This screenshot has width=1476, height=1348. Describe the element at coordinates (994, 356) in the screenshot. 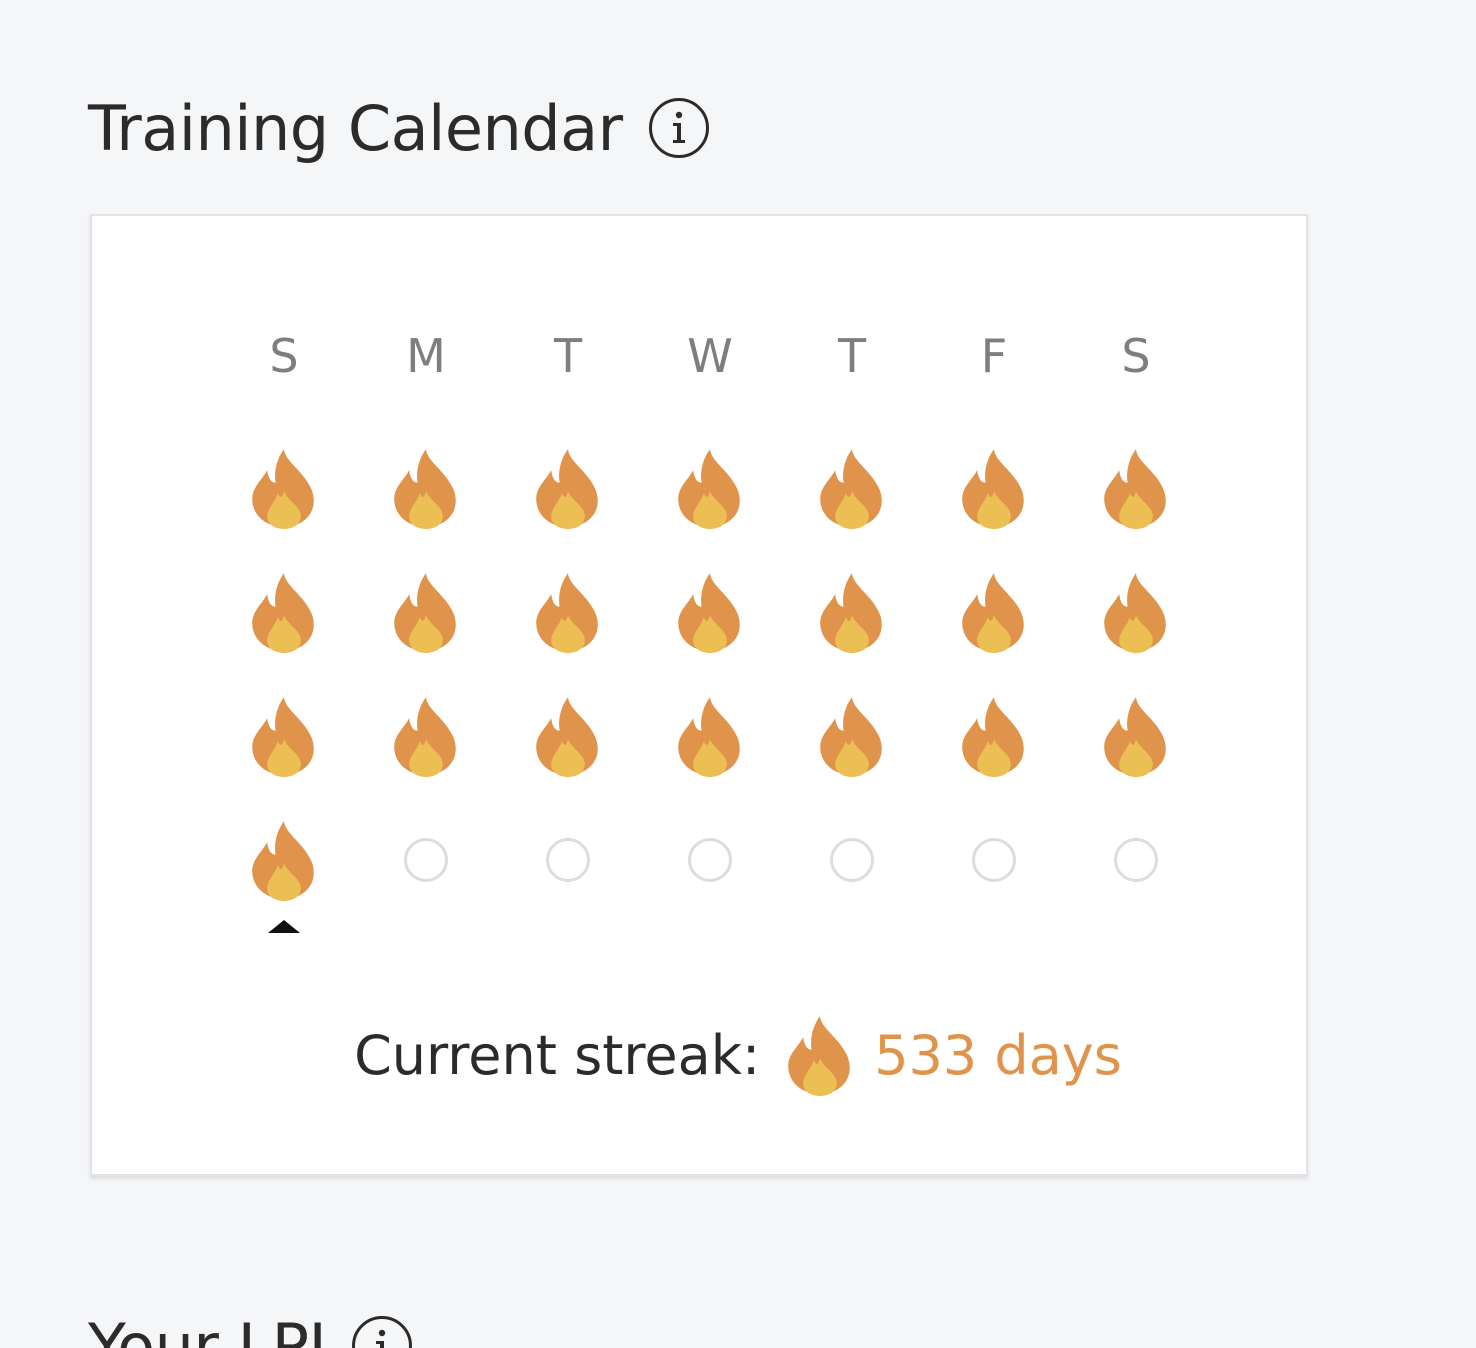

I see `day-header: F` at that location.